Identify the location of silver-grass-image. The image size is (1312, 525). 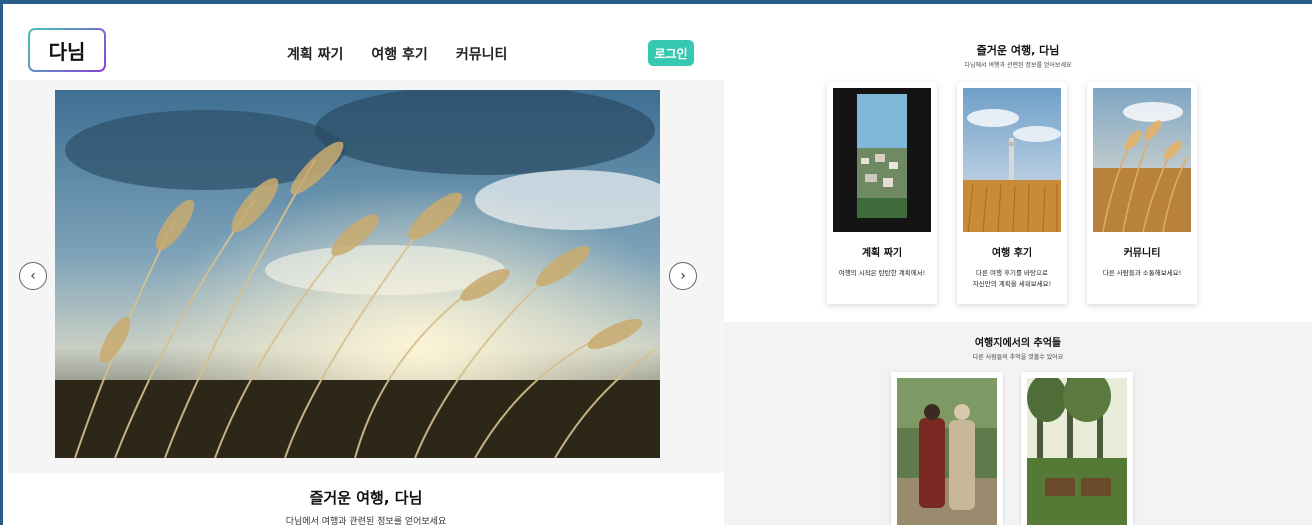
(1142, 160).